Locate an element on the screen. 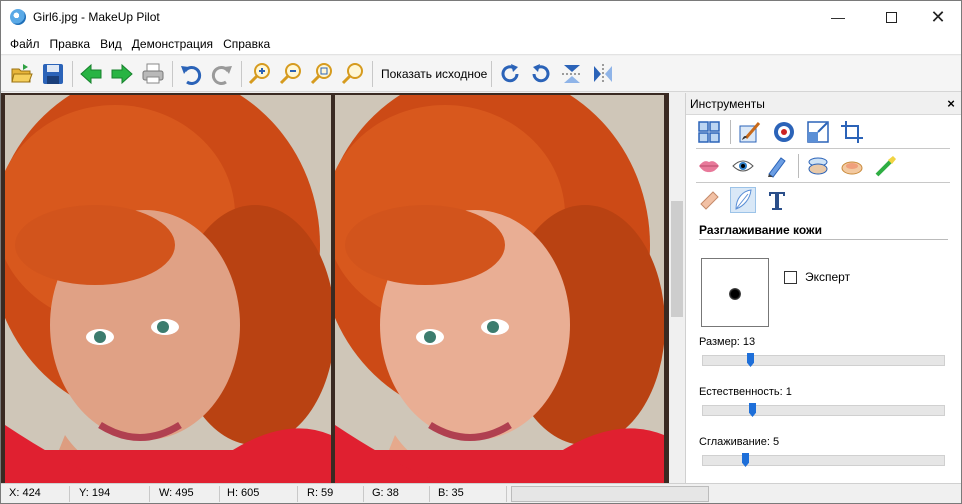  color-tool-button is located at coordinates (784, 132).